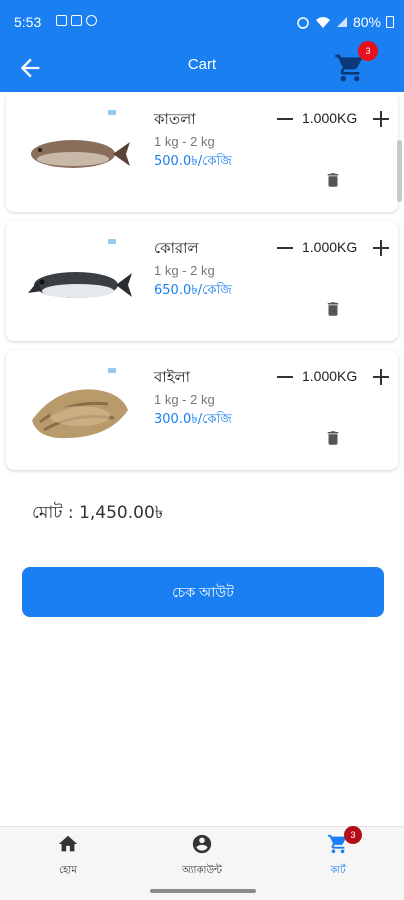 This screenshot has height=900, width=404. Describe the element at coordinates (68, 870) in the screenshot. I see `nav-label-home: হোম` at that location.